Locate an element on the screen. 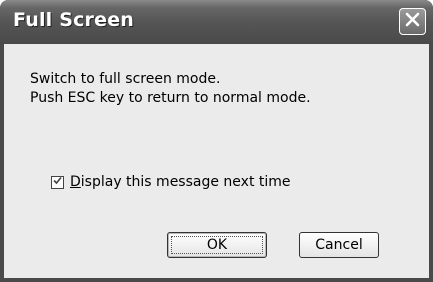  show-message-checkbox is located at coordinates (57, 182).